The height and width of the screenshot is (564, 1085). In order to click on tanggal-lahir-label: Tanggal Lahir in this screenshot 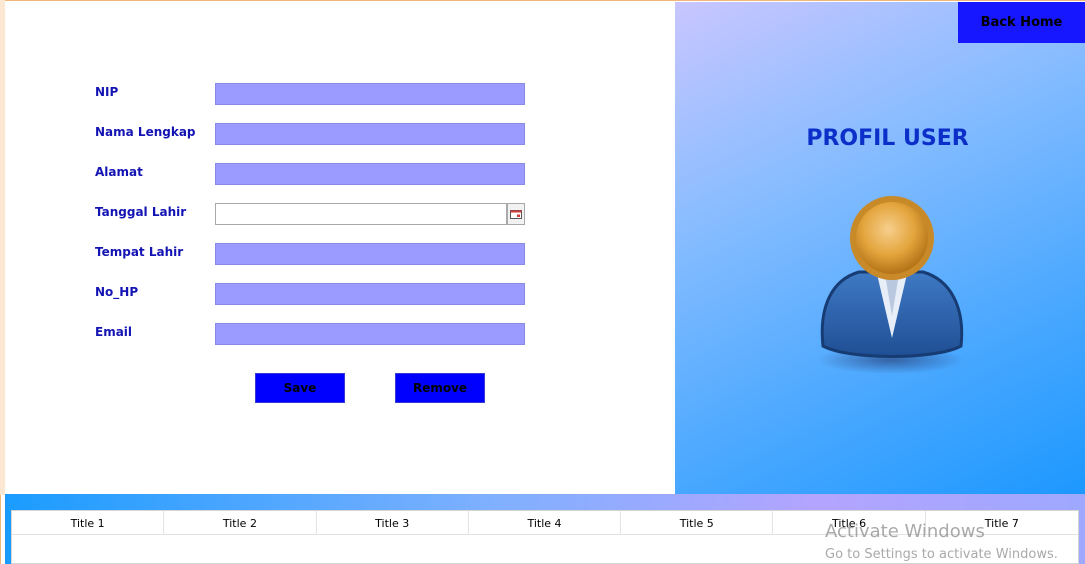, I will do `click(141, 212)`.